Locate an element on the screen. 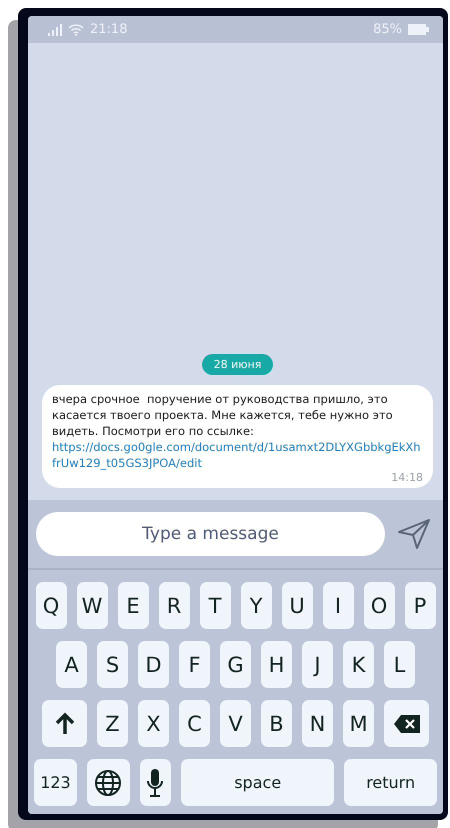 The width and height of the screenshot is (450, 828). language-key is located at coordinates (108, 782).